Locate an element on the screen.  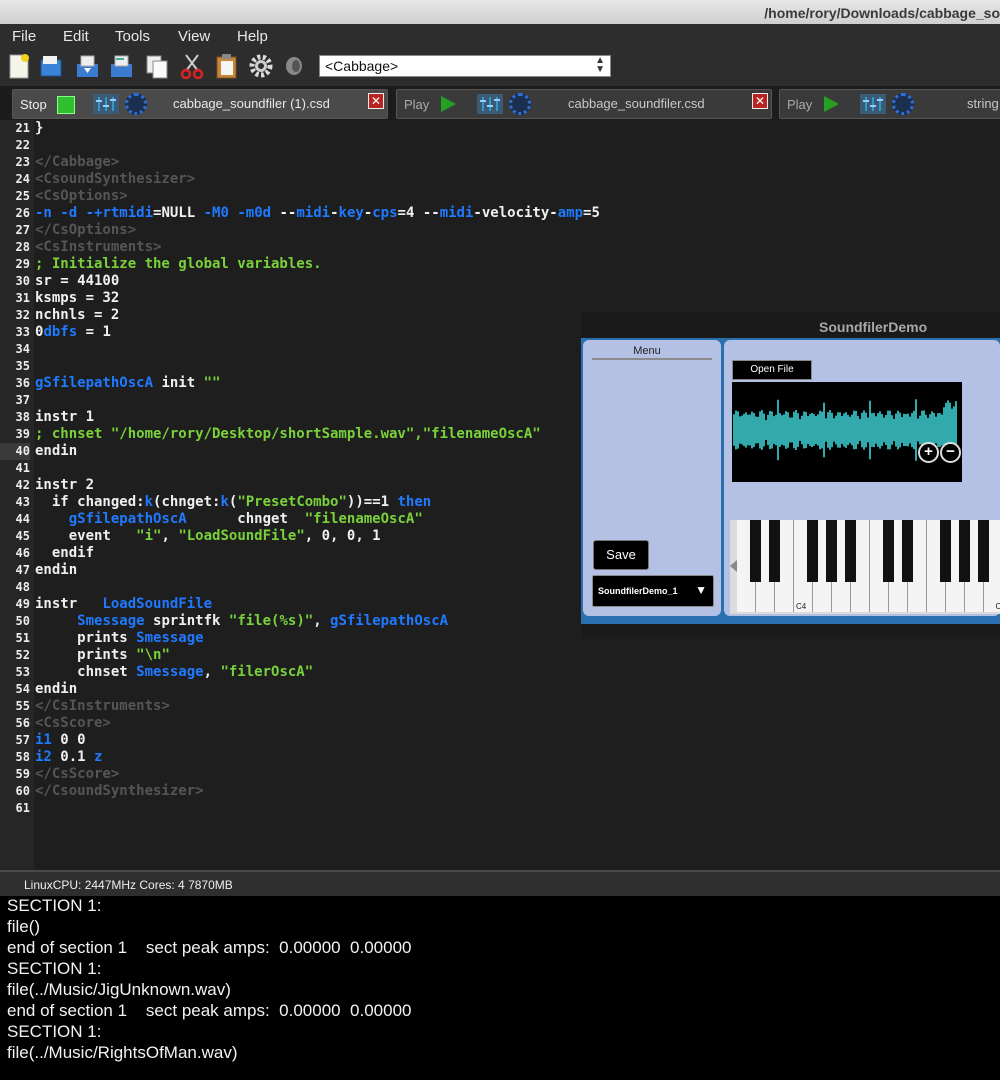
status-bar: LinuxCPU: 2447MHz Cores: 4 7870MB is located at coordinates (500, 884).